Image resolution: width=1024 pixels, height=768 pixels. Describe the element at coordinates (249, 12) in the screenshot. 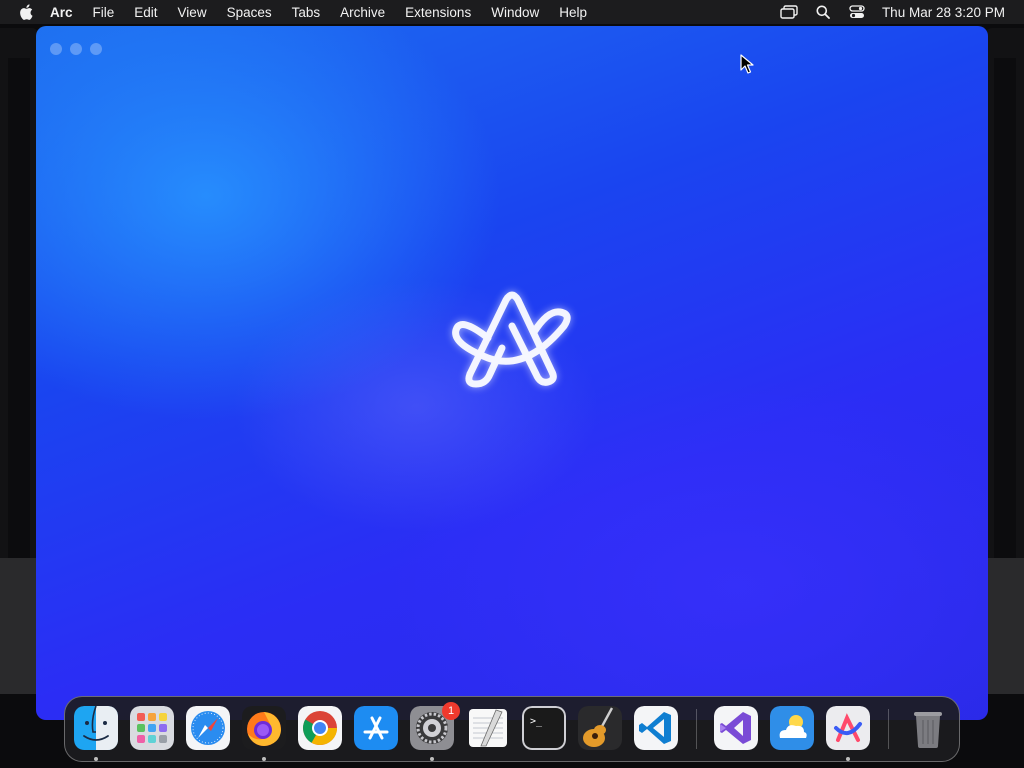

I see `menu-spaces: Spaces` at that location.